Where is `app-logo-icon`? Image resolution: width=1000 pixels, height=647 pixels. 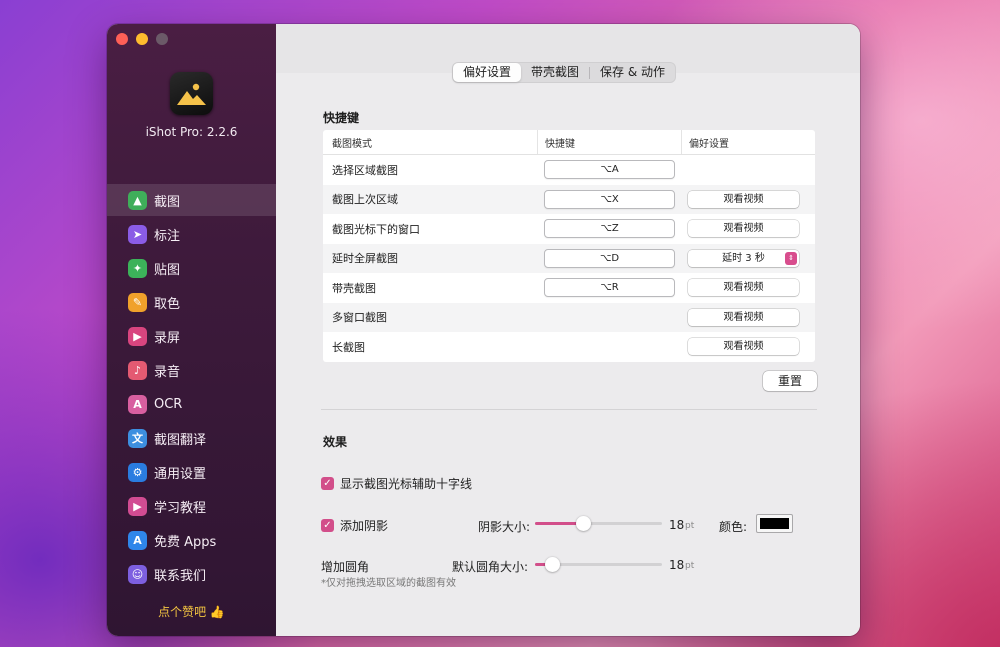 app-logo-icon is located at coordinates (191, 93).